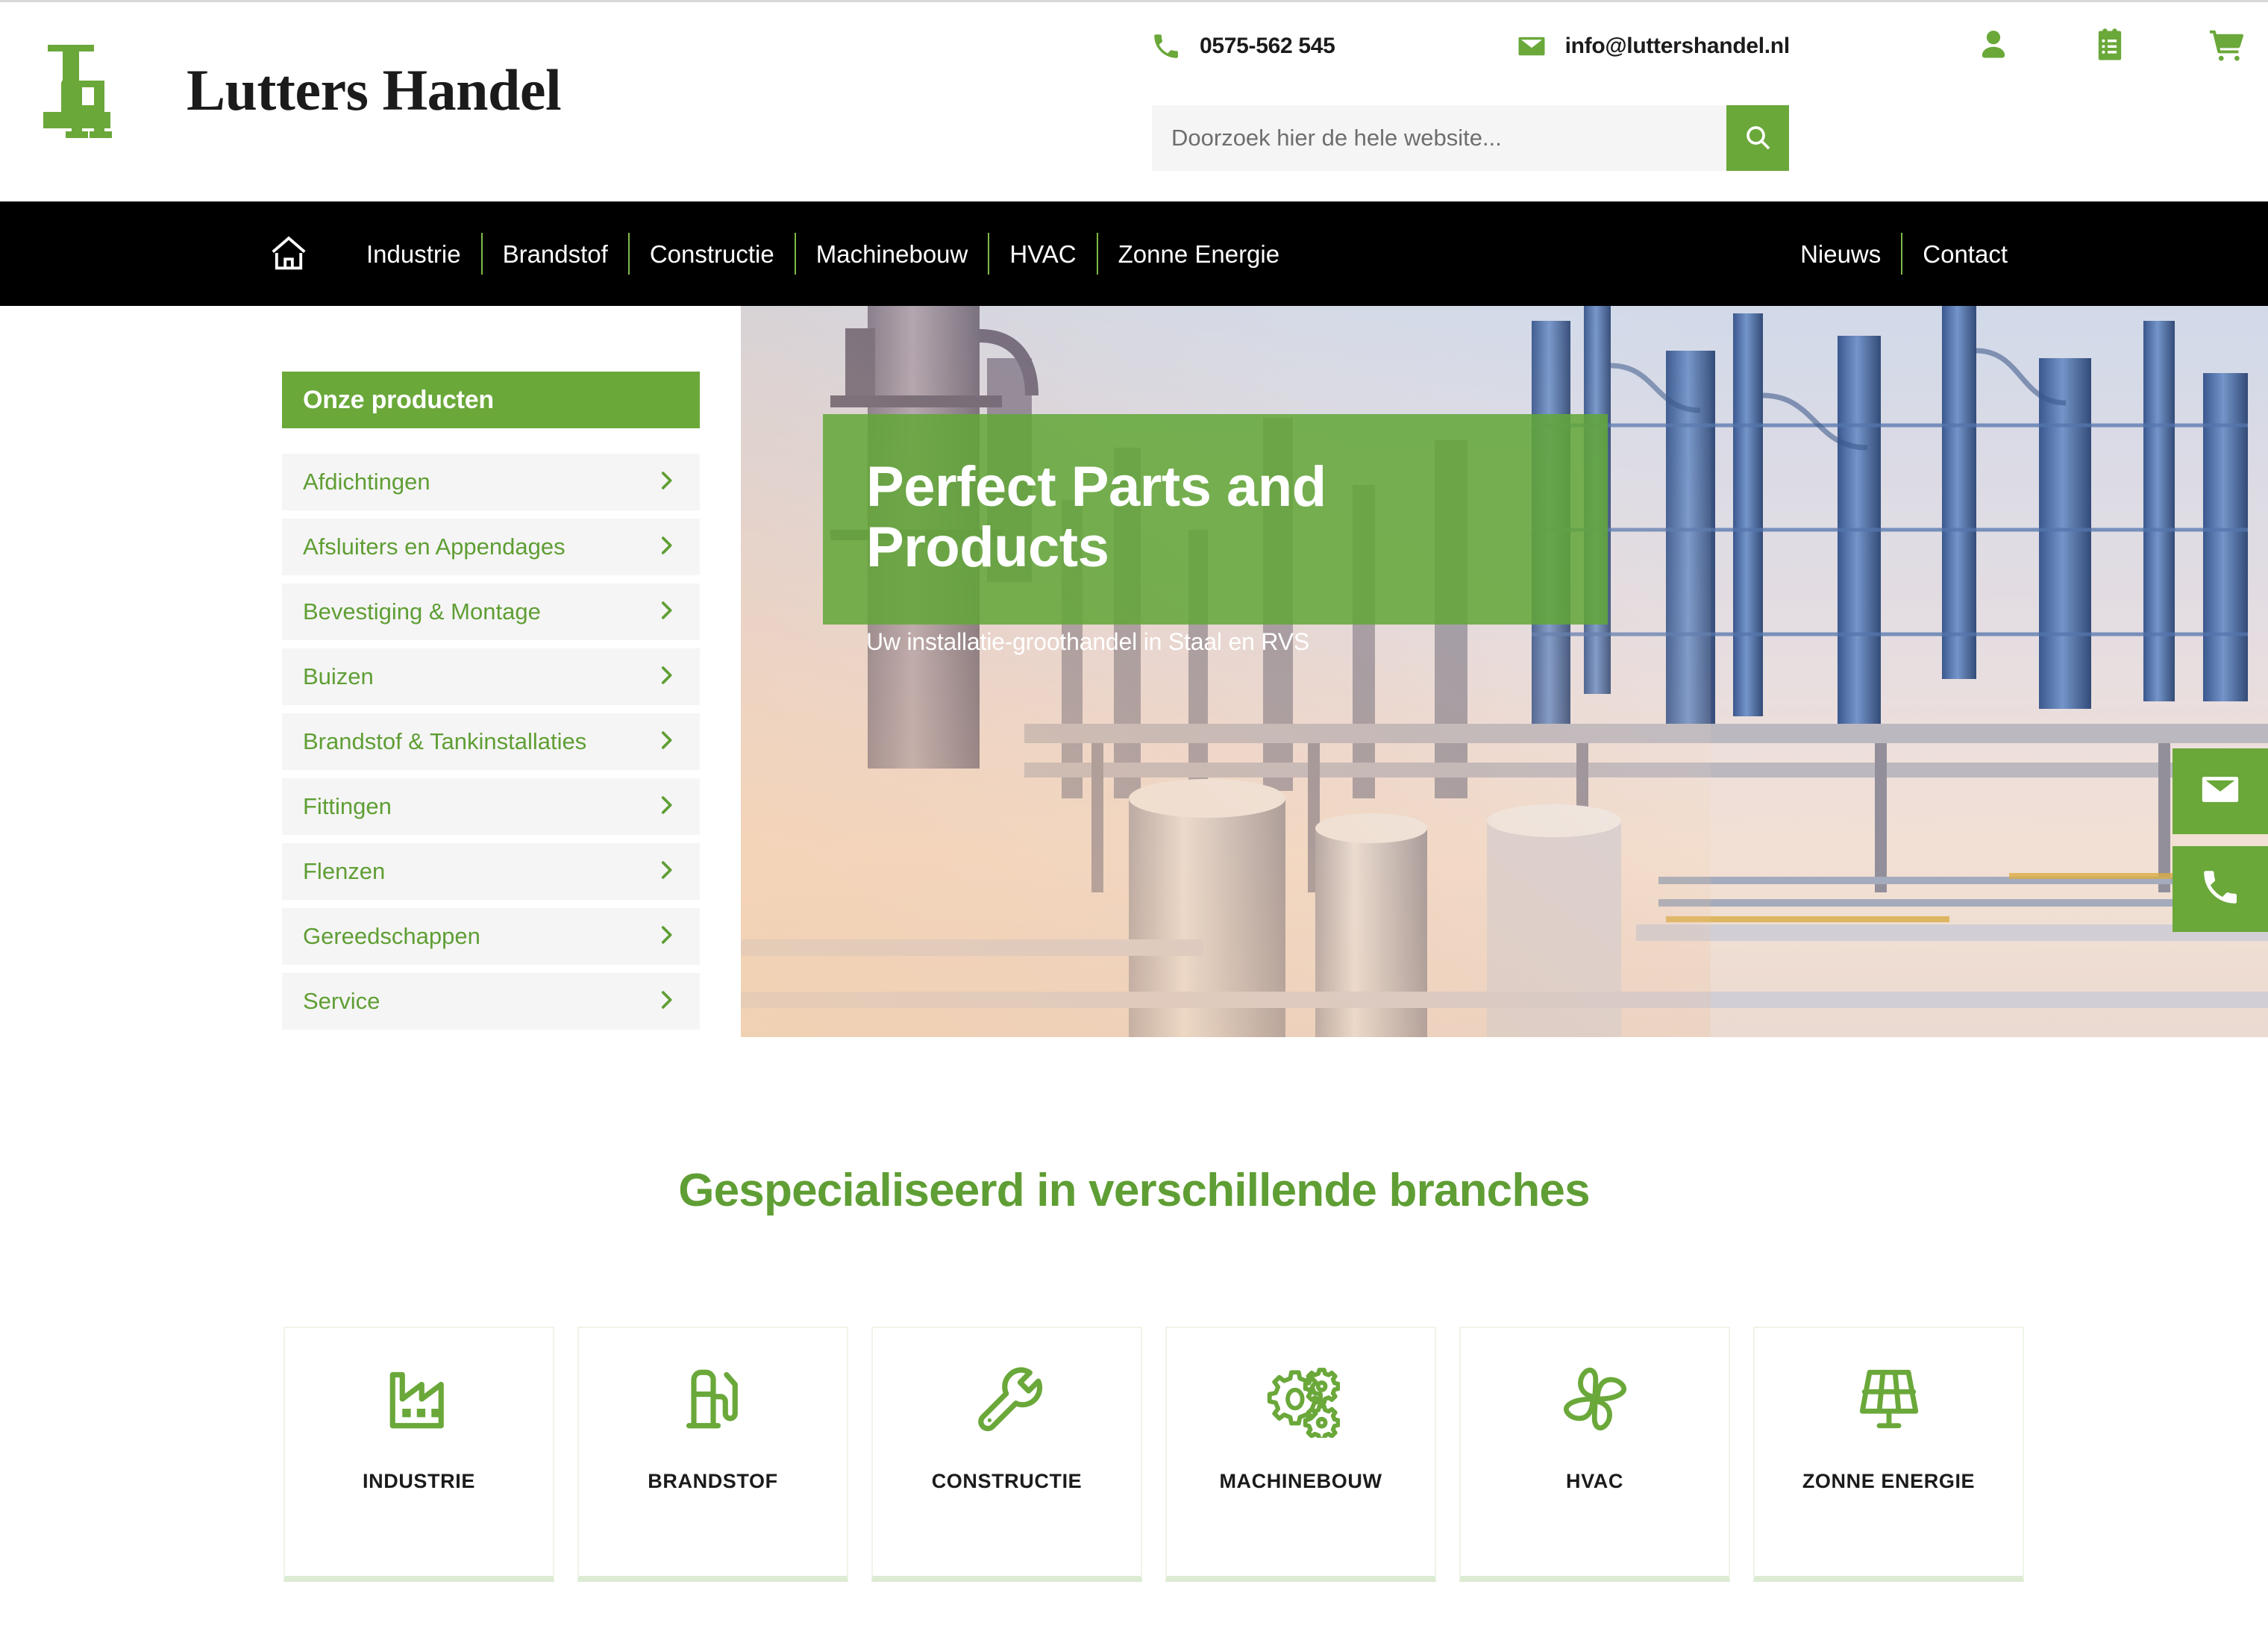 Image resolution: width=2268 pixels, height=1646 pixels. Describe the element at coordinates (712, 254) in the screenshot. I see `nav-item-constructie: Constructie` at that location.